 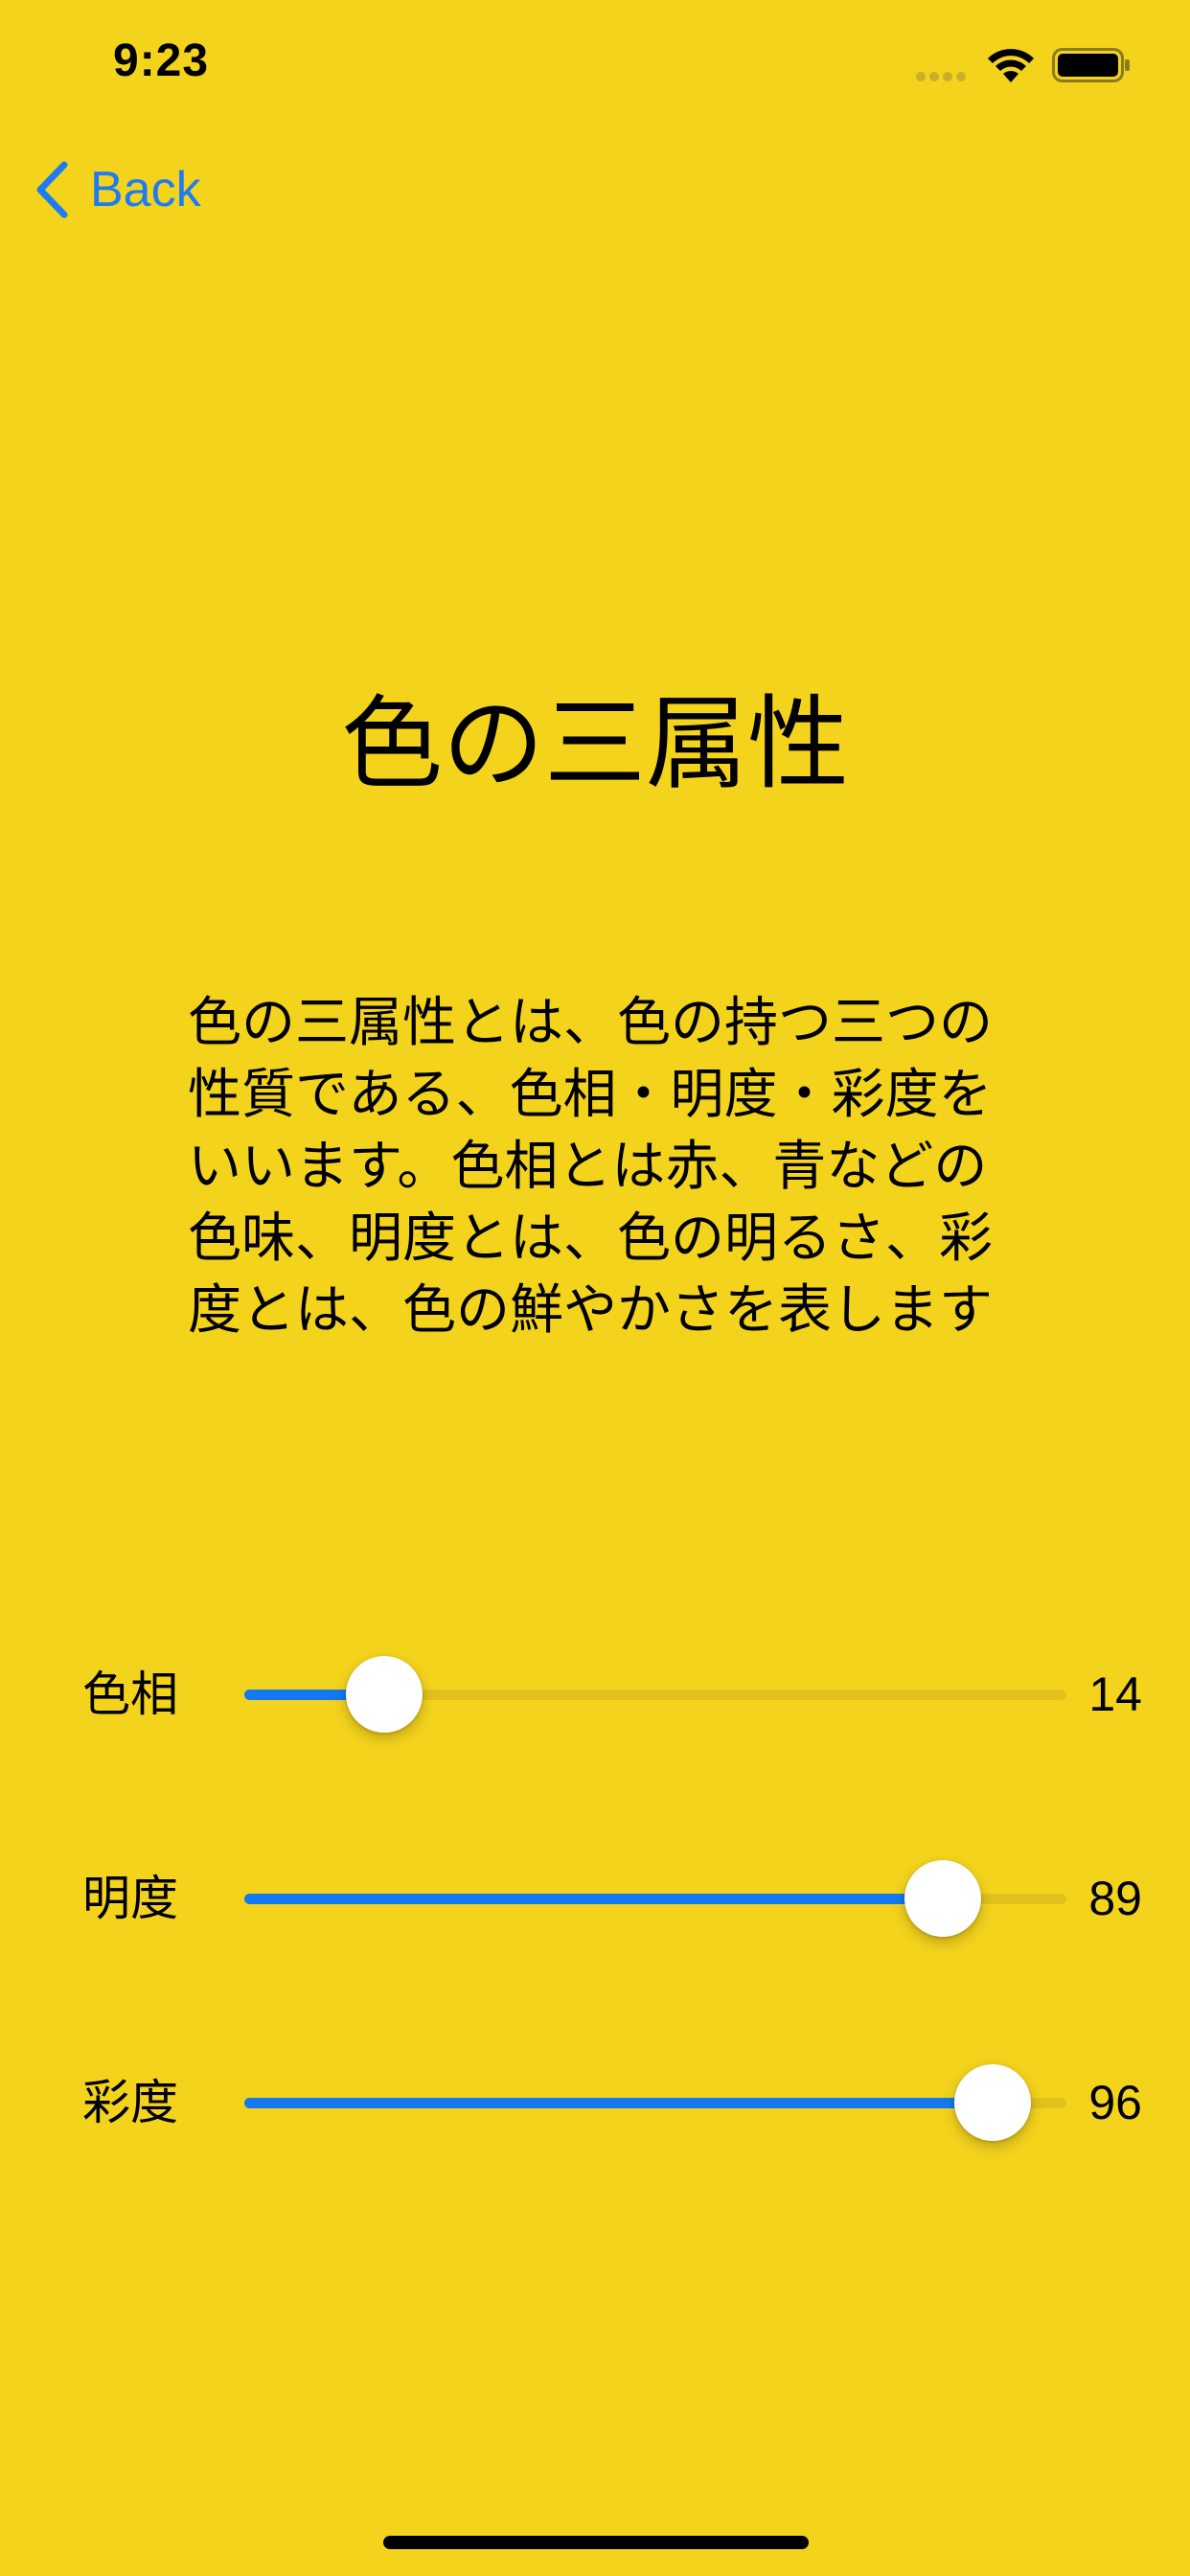 What do you see at coordinates (1115, 2102) in the screenshot?
I see `saturation-value: 96` at bounding box center [1115, 2102].